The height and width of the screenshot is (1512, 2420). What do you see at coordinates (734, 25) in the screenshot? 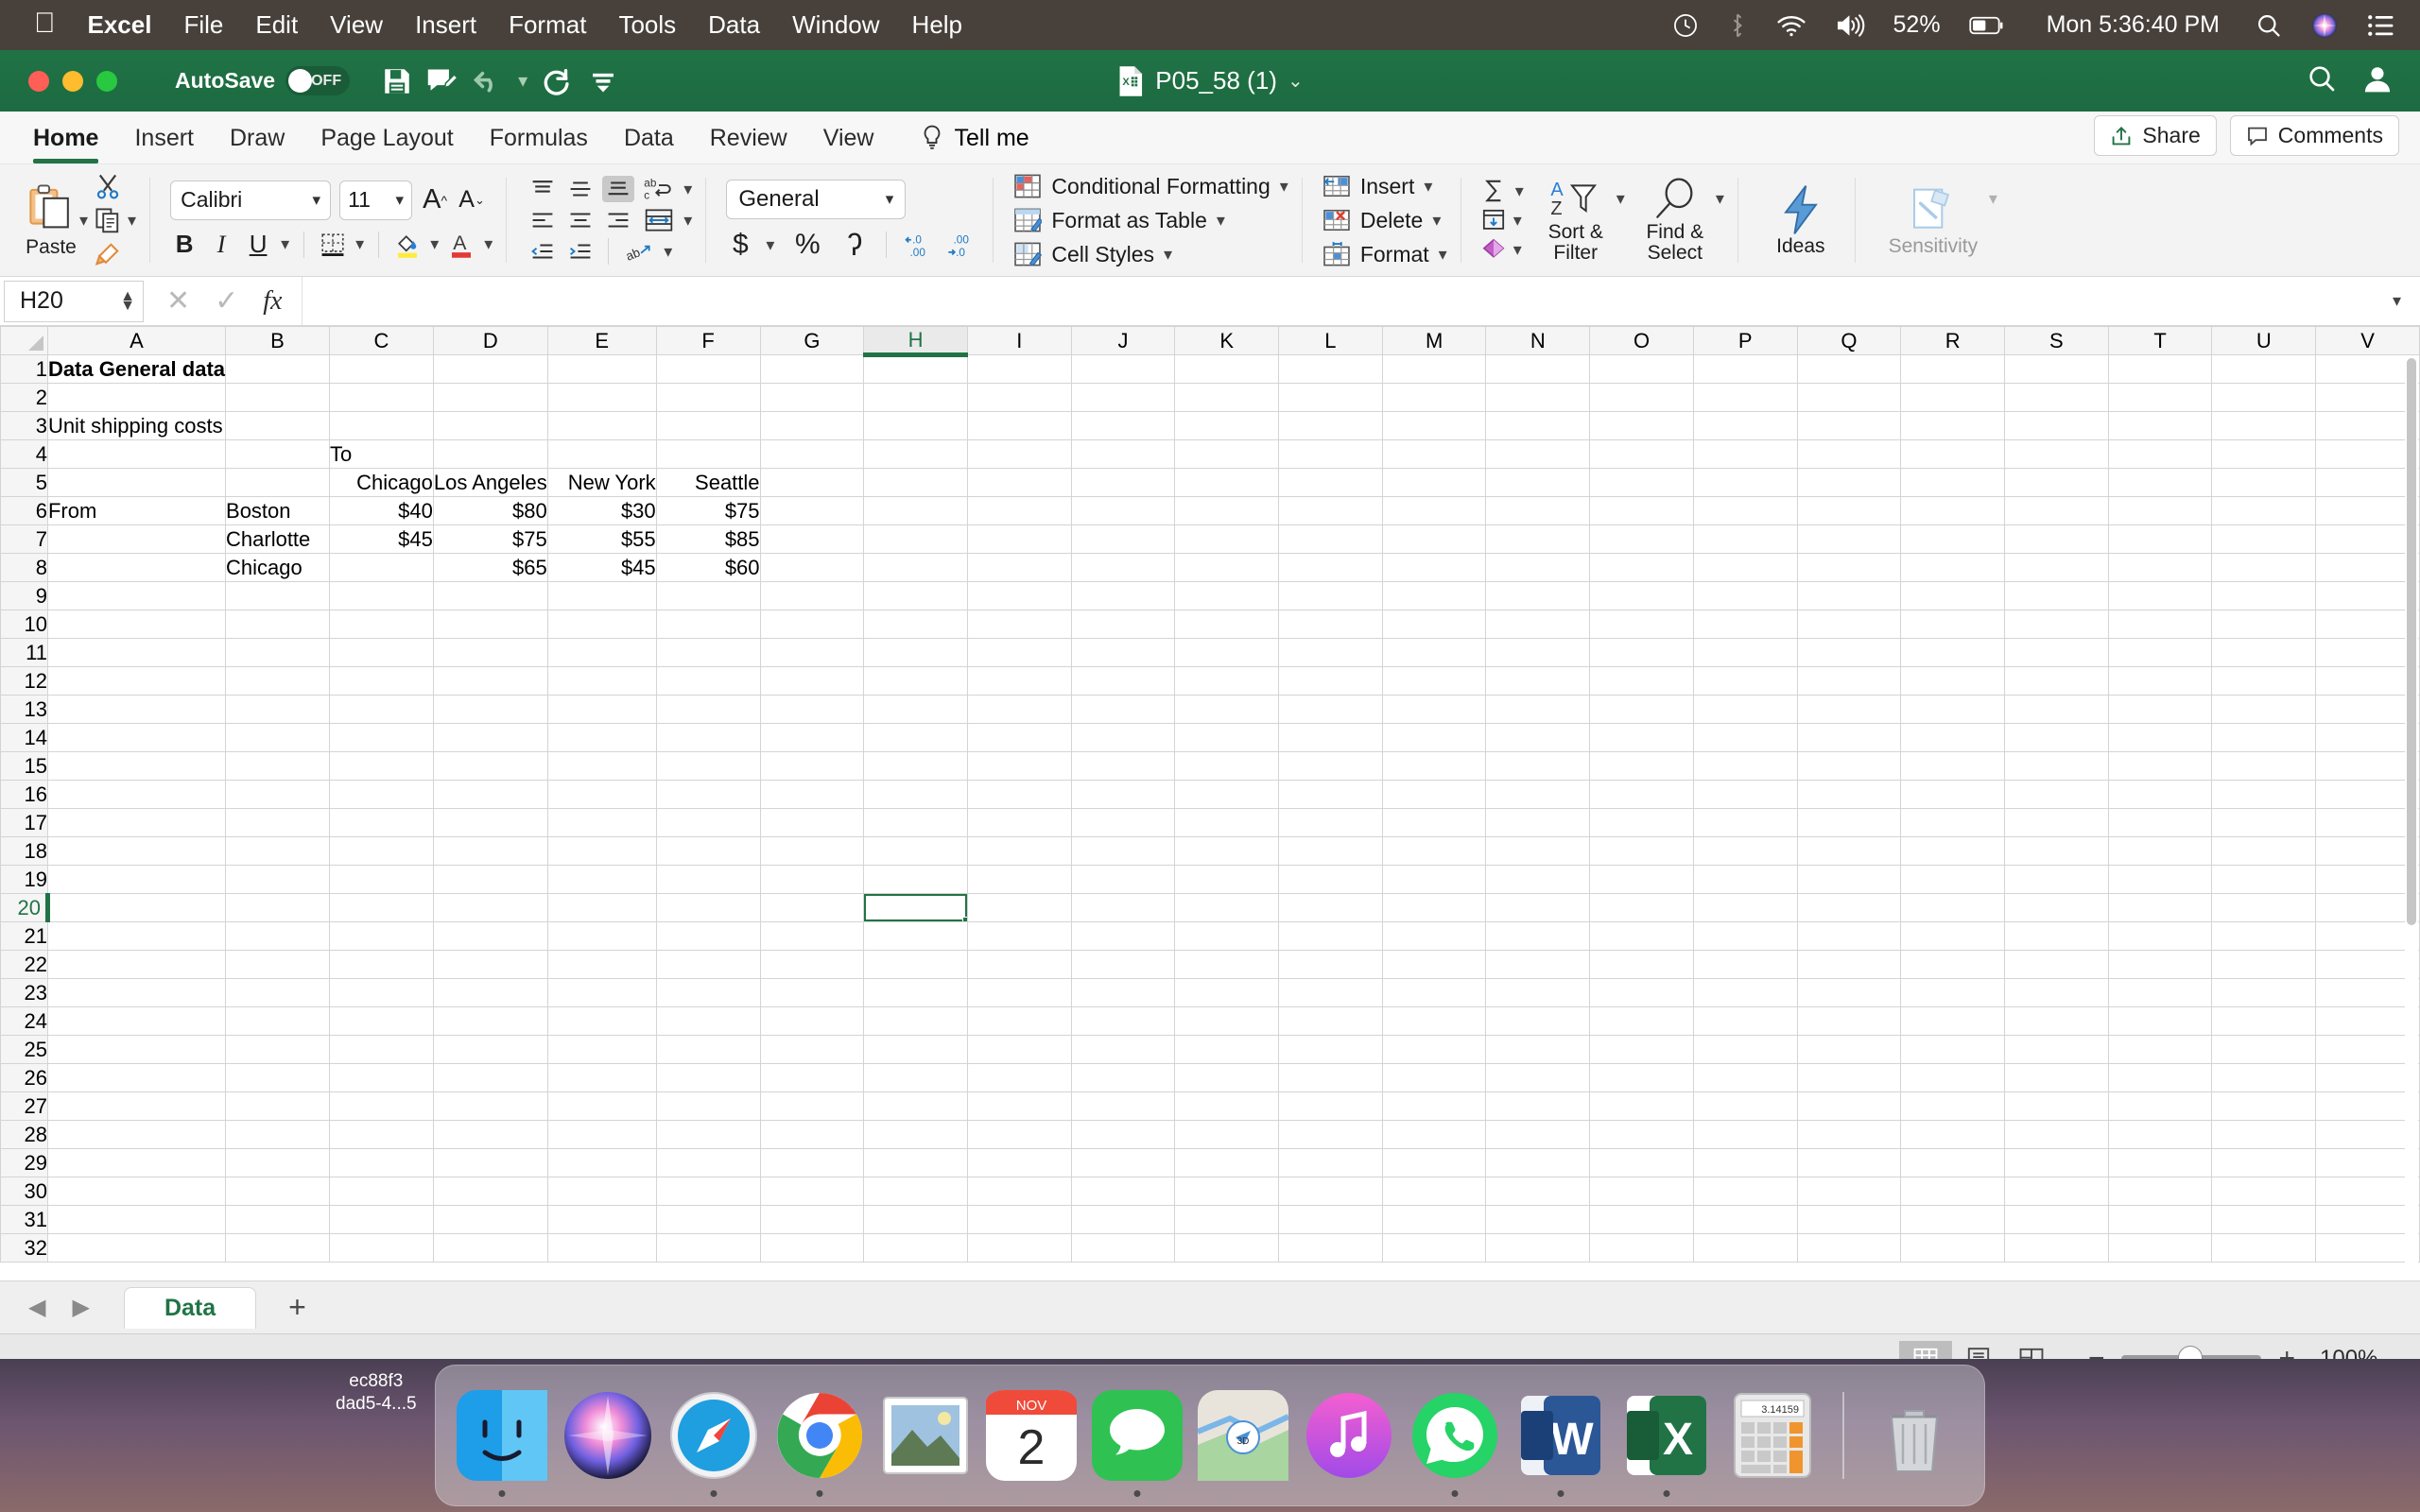
I see `menu-item-data: Data` at bounding box center [734, 25].